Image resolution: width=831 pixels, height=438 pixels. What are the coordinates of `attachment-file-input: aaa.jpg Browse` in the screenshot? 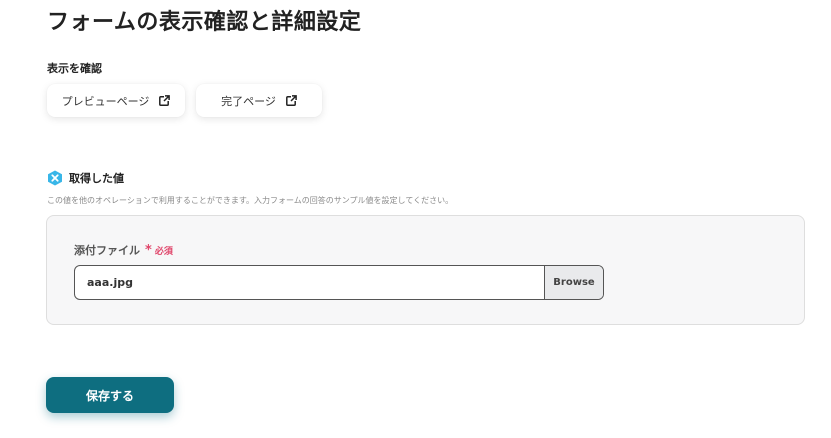 It's located at (339, 282).